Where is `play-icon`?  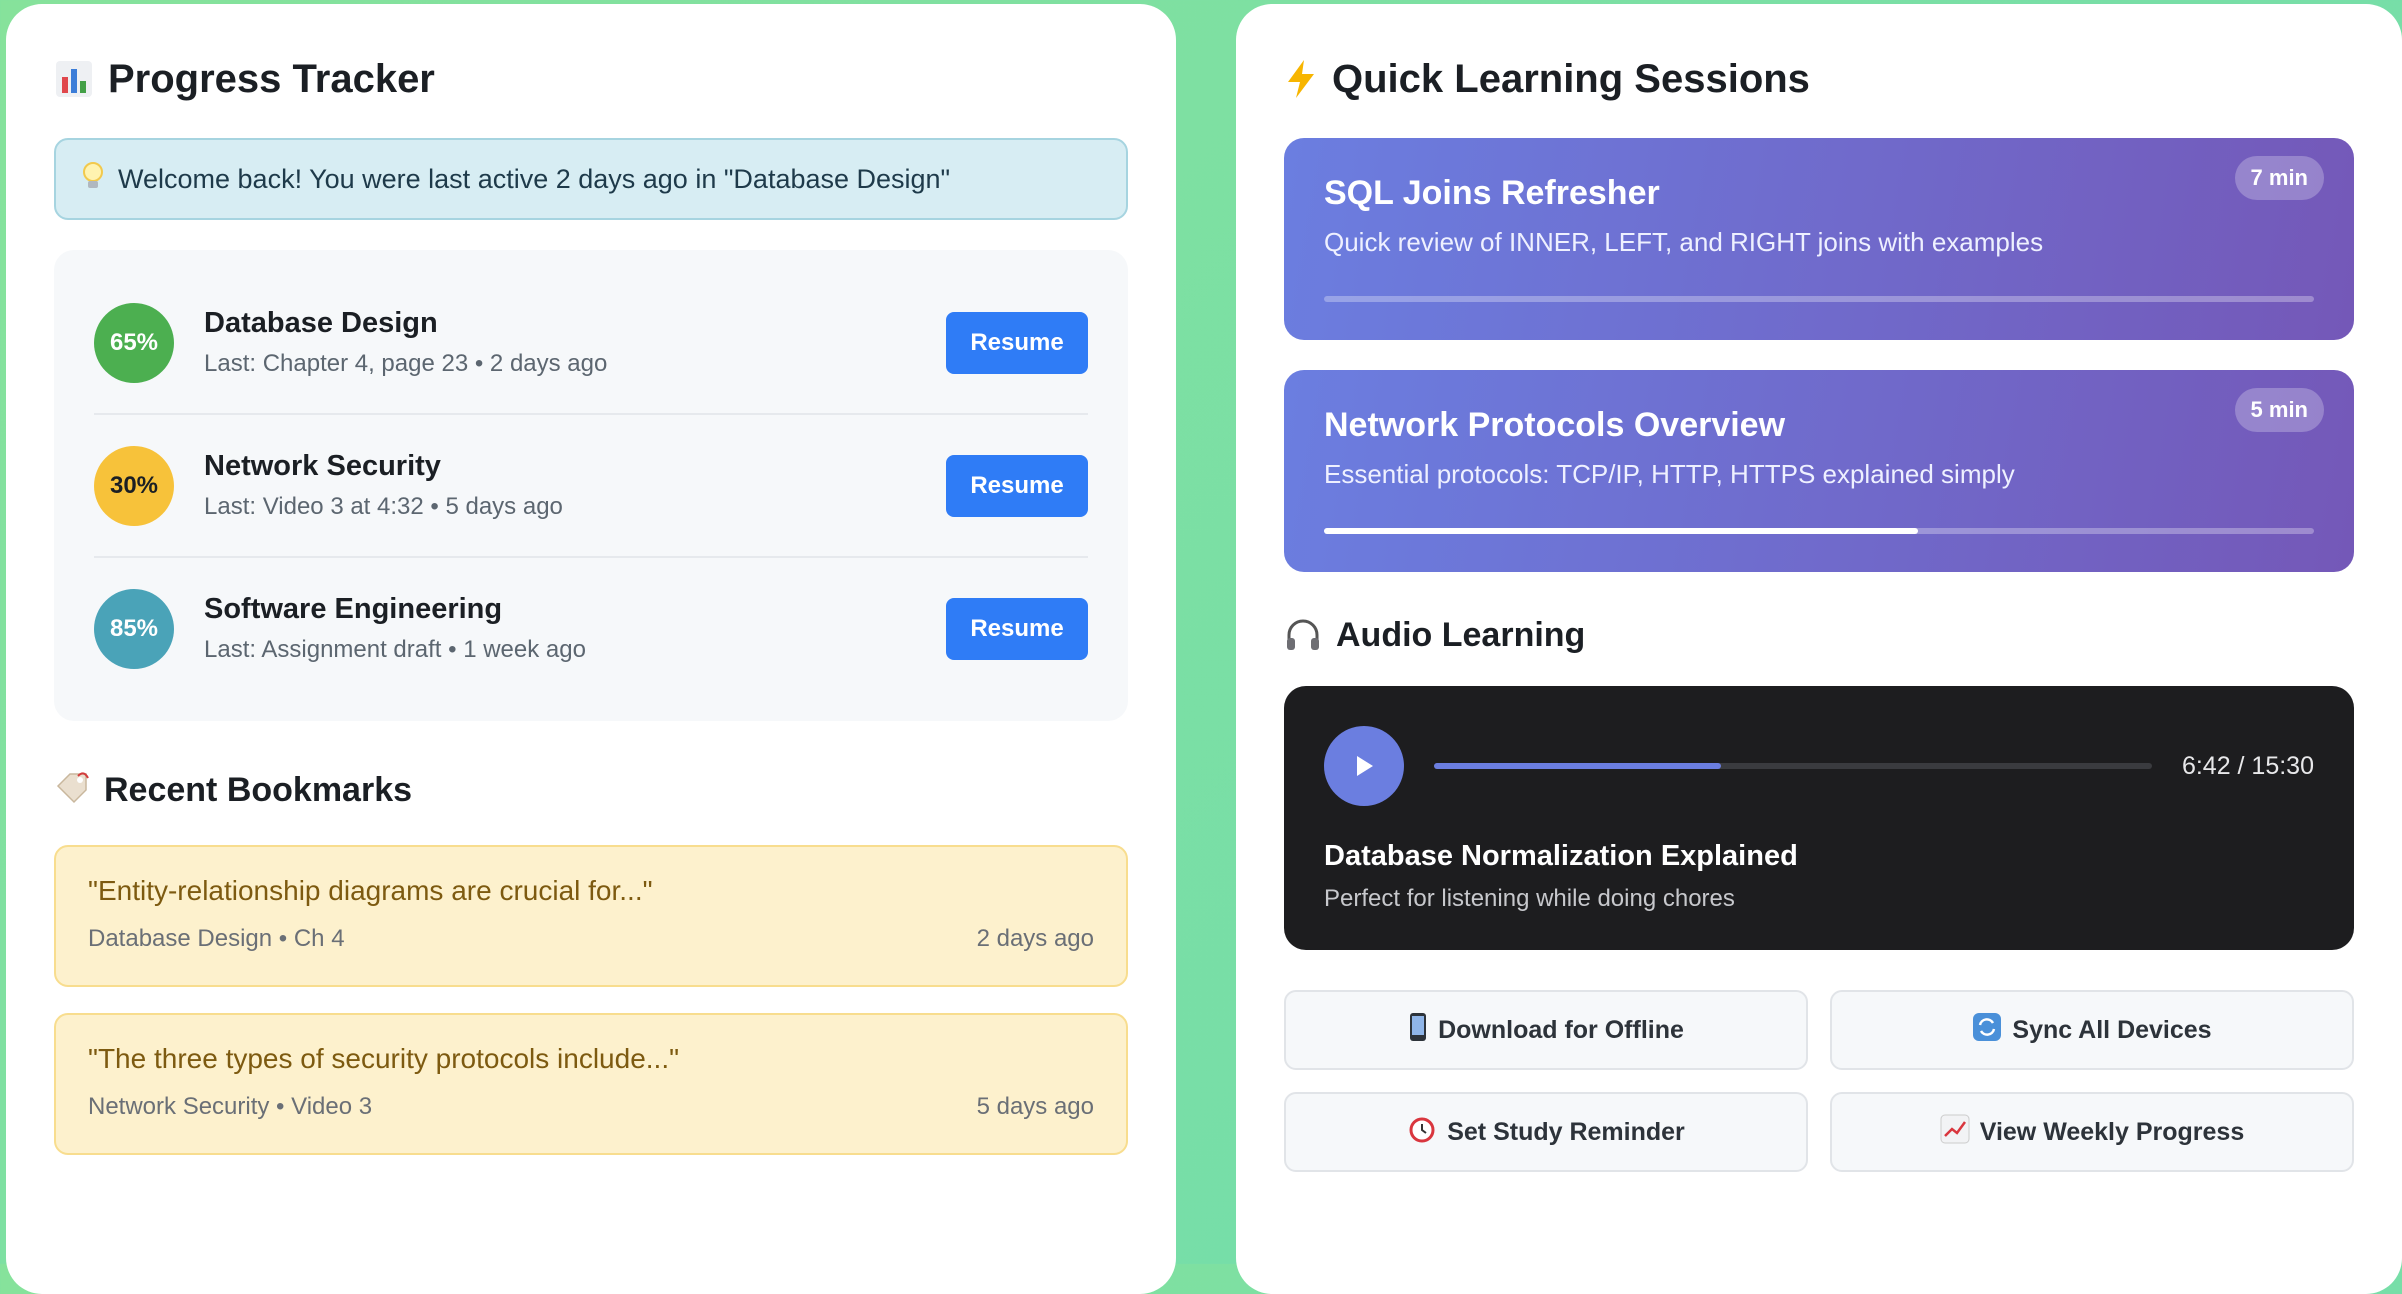
play-icon is located at coordinates (1365, 766).